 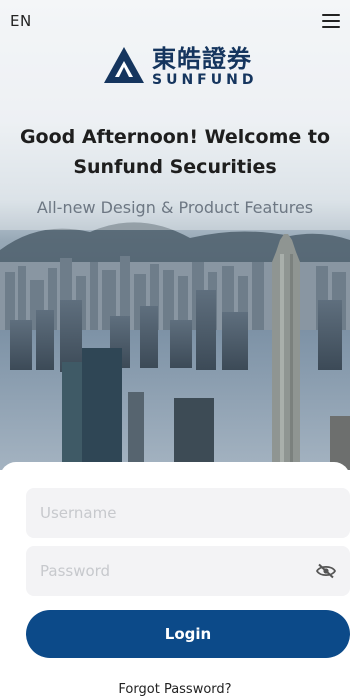 What do you see at coordinates (124, 65) in the screenshot?
I see `sunfund-logo-icon` at bounding box center [124, 65].